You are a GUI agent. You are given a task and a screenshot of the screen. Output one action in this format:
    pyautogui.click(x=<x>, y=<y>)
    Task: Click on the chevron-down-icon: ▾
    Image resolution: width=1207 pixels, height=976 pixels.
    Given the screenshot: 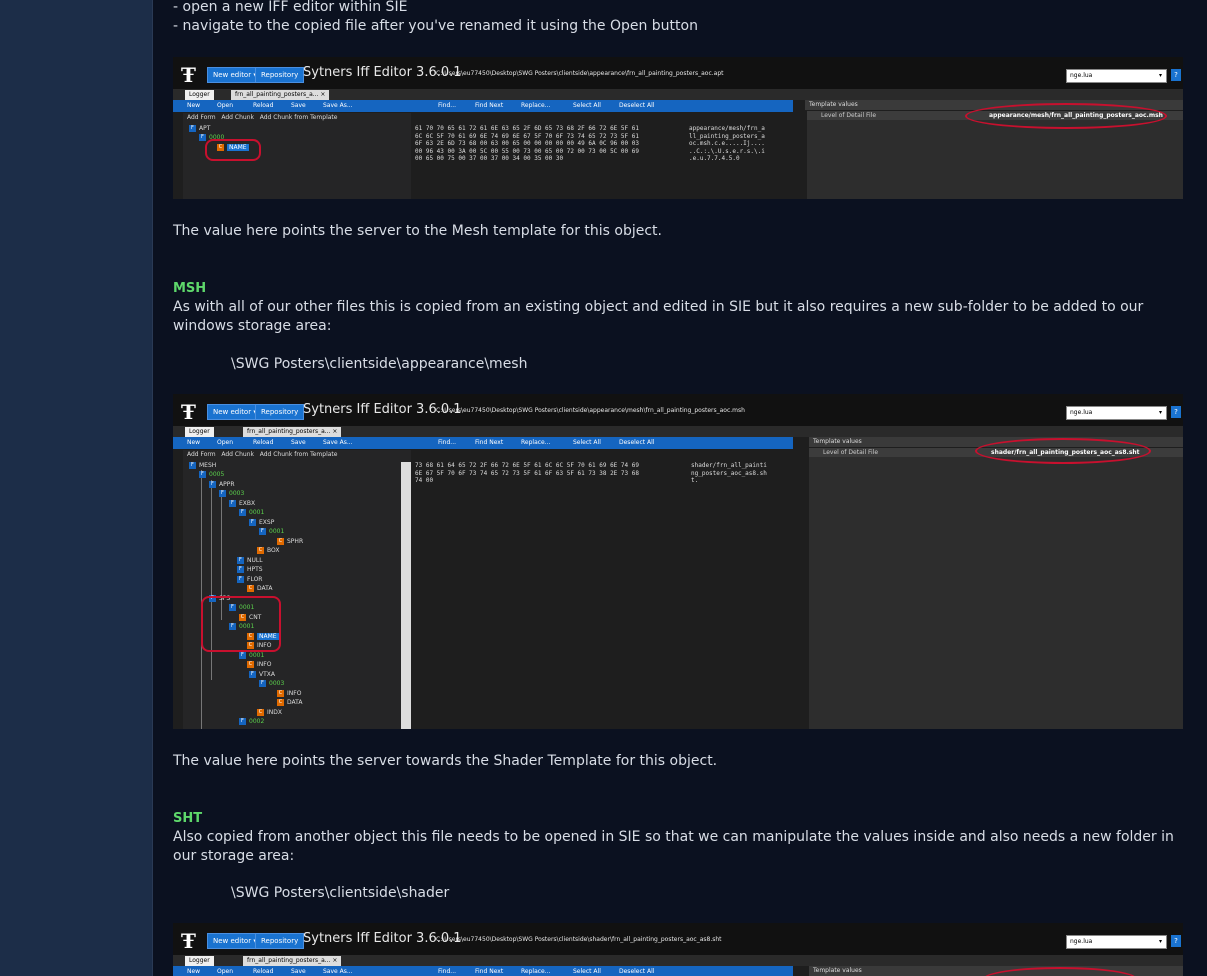 What is the action you would take?
    pyautogui.click(x=1160, y=412)
    